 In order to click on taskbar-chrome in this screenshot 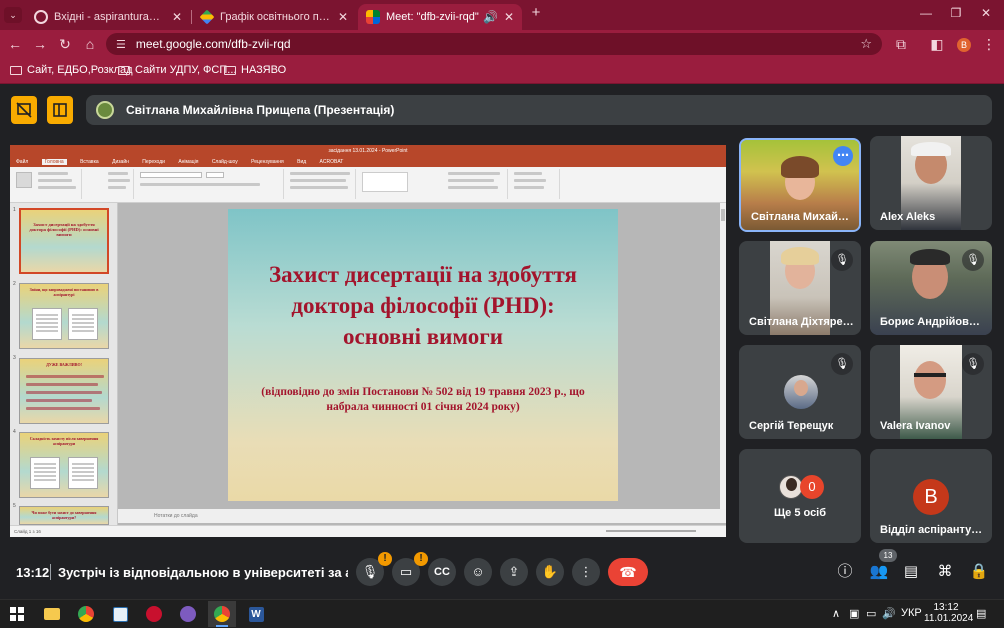, I will do `click(86, 614)`.